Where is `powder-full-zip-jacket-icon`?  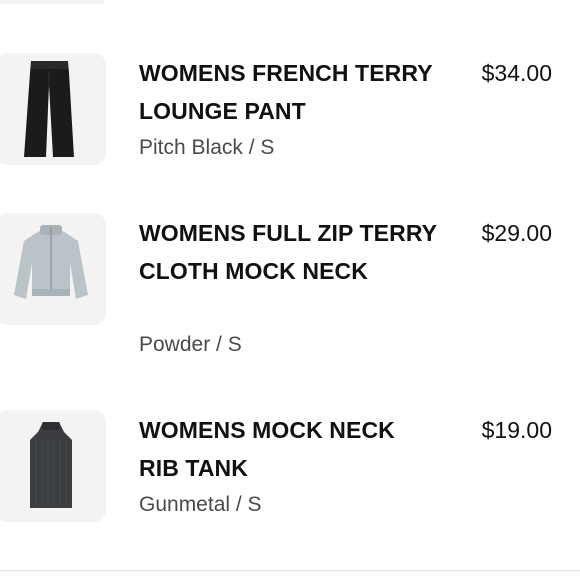
powder-full-zip-jacket-icon is located at coordinates (51, 262).